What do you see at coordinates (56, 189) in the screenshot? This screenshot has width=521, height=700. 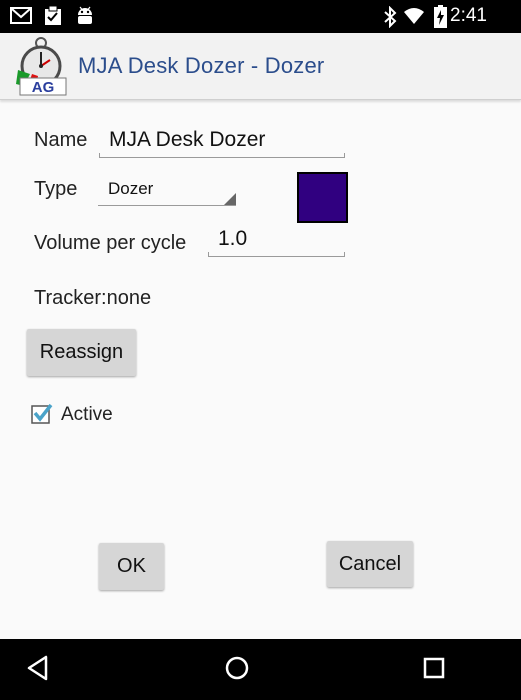 I see `type-label: Type` at bounding box center [56, 189].